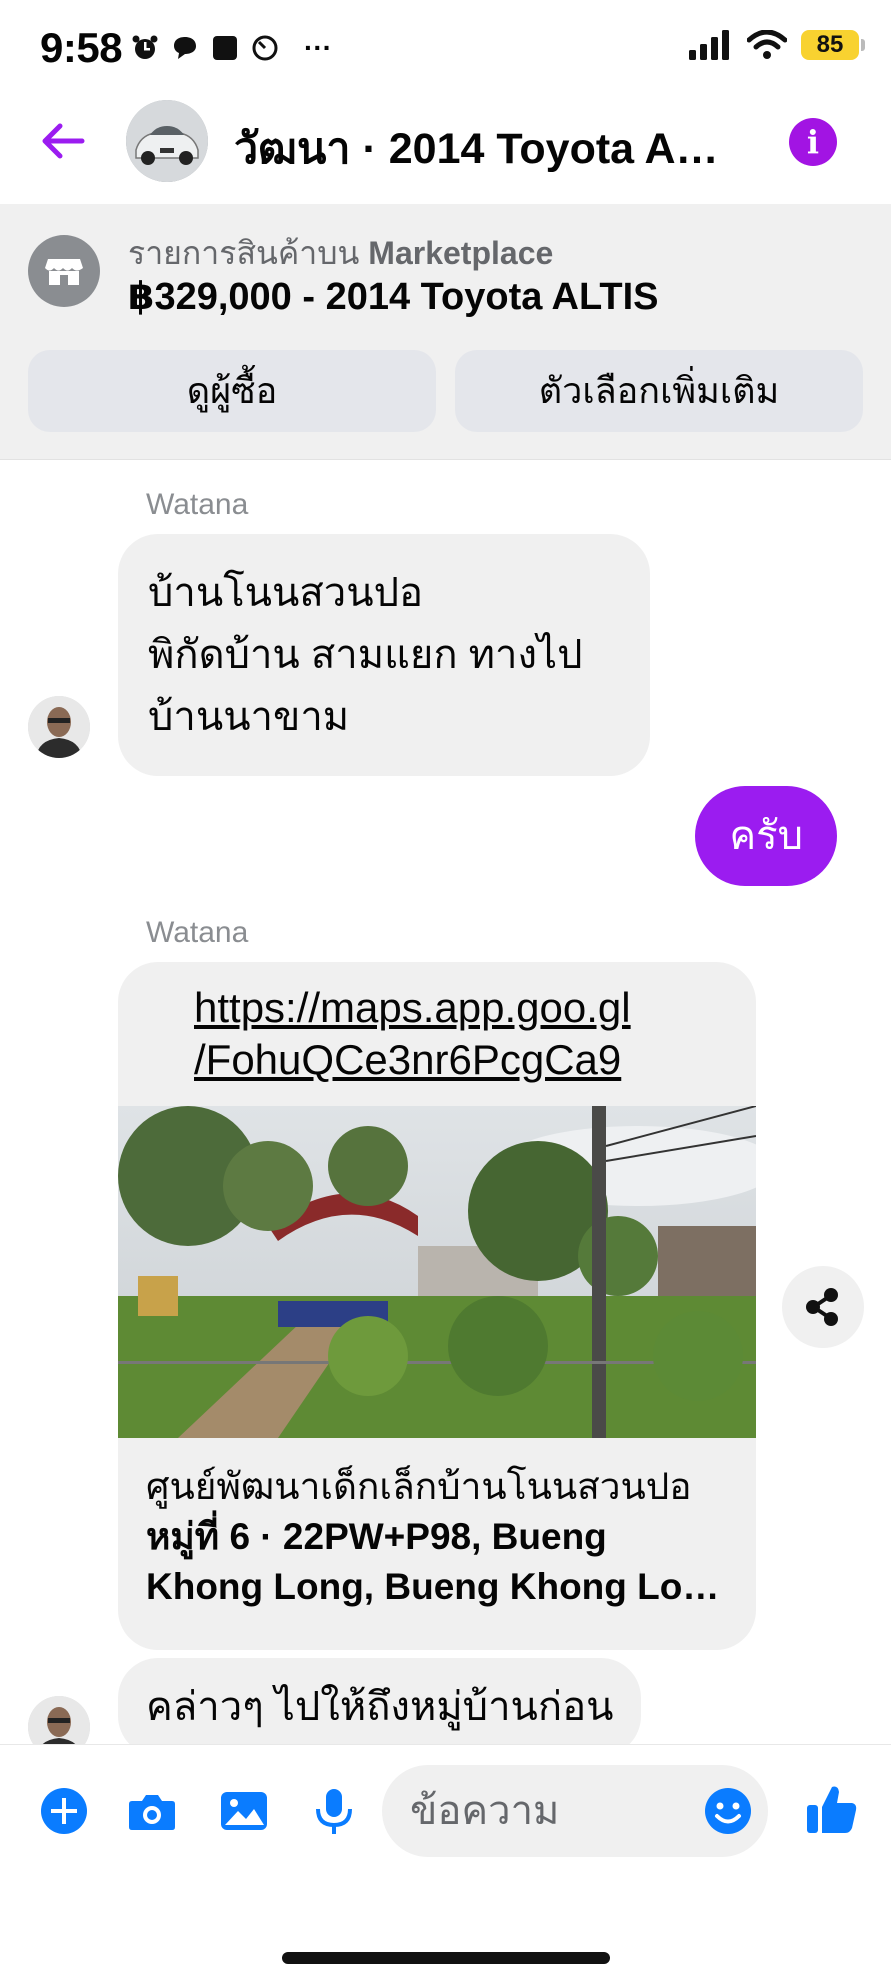  I want to click on status-time: 9:58, so click(81, 47).